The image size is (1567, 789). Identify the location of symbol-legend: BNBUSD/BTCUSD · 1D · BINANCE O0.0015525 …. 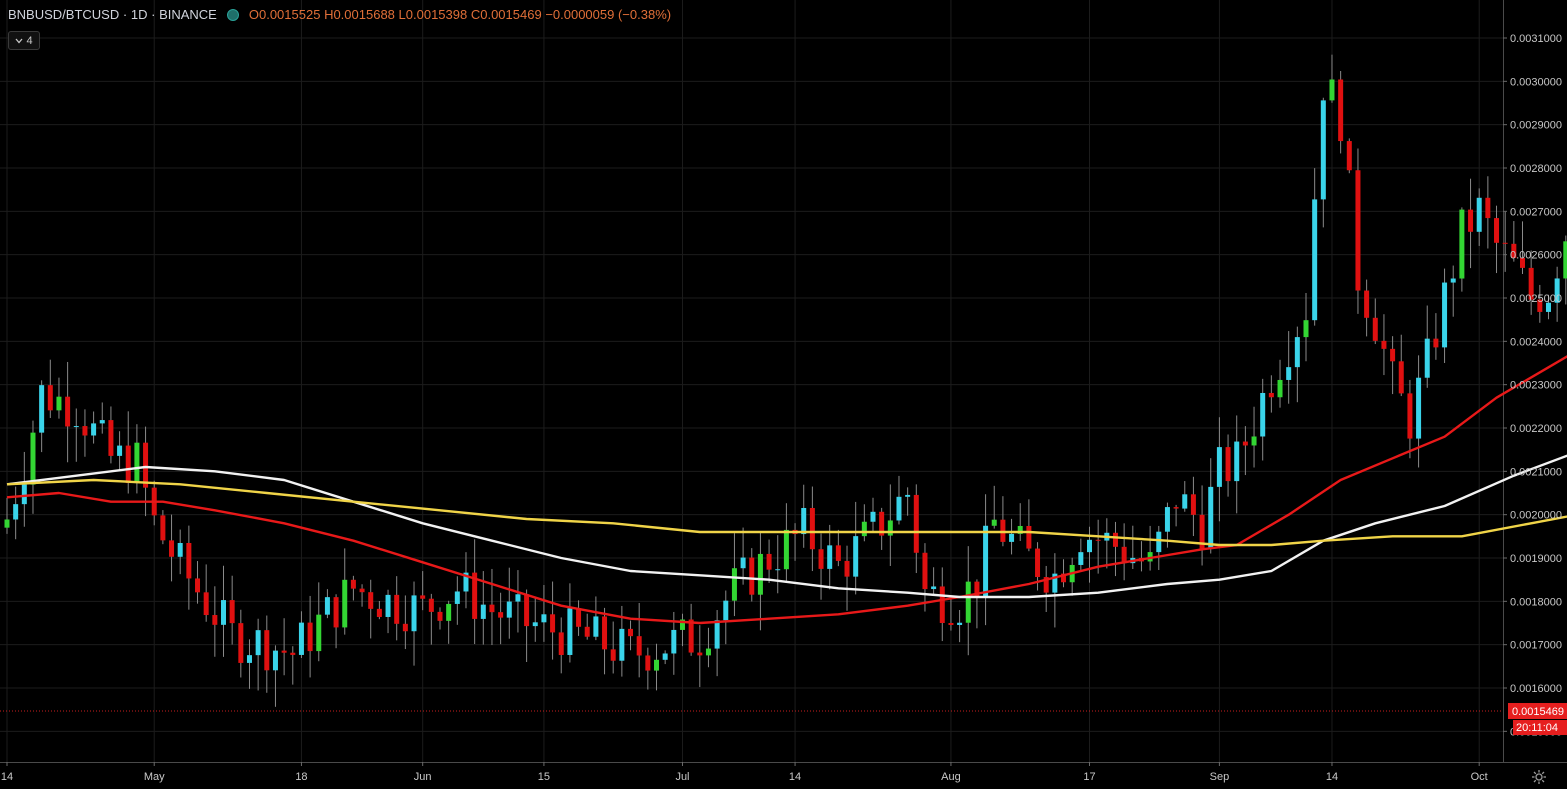
(339, 14).